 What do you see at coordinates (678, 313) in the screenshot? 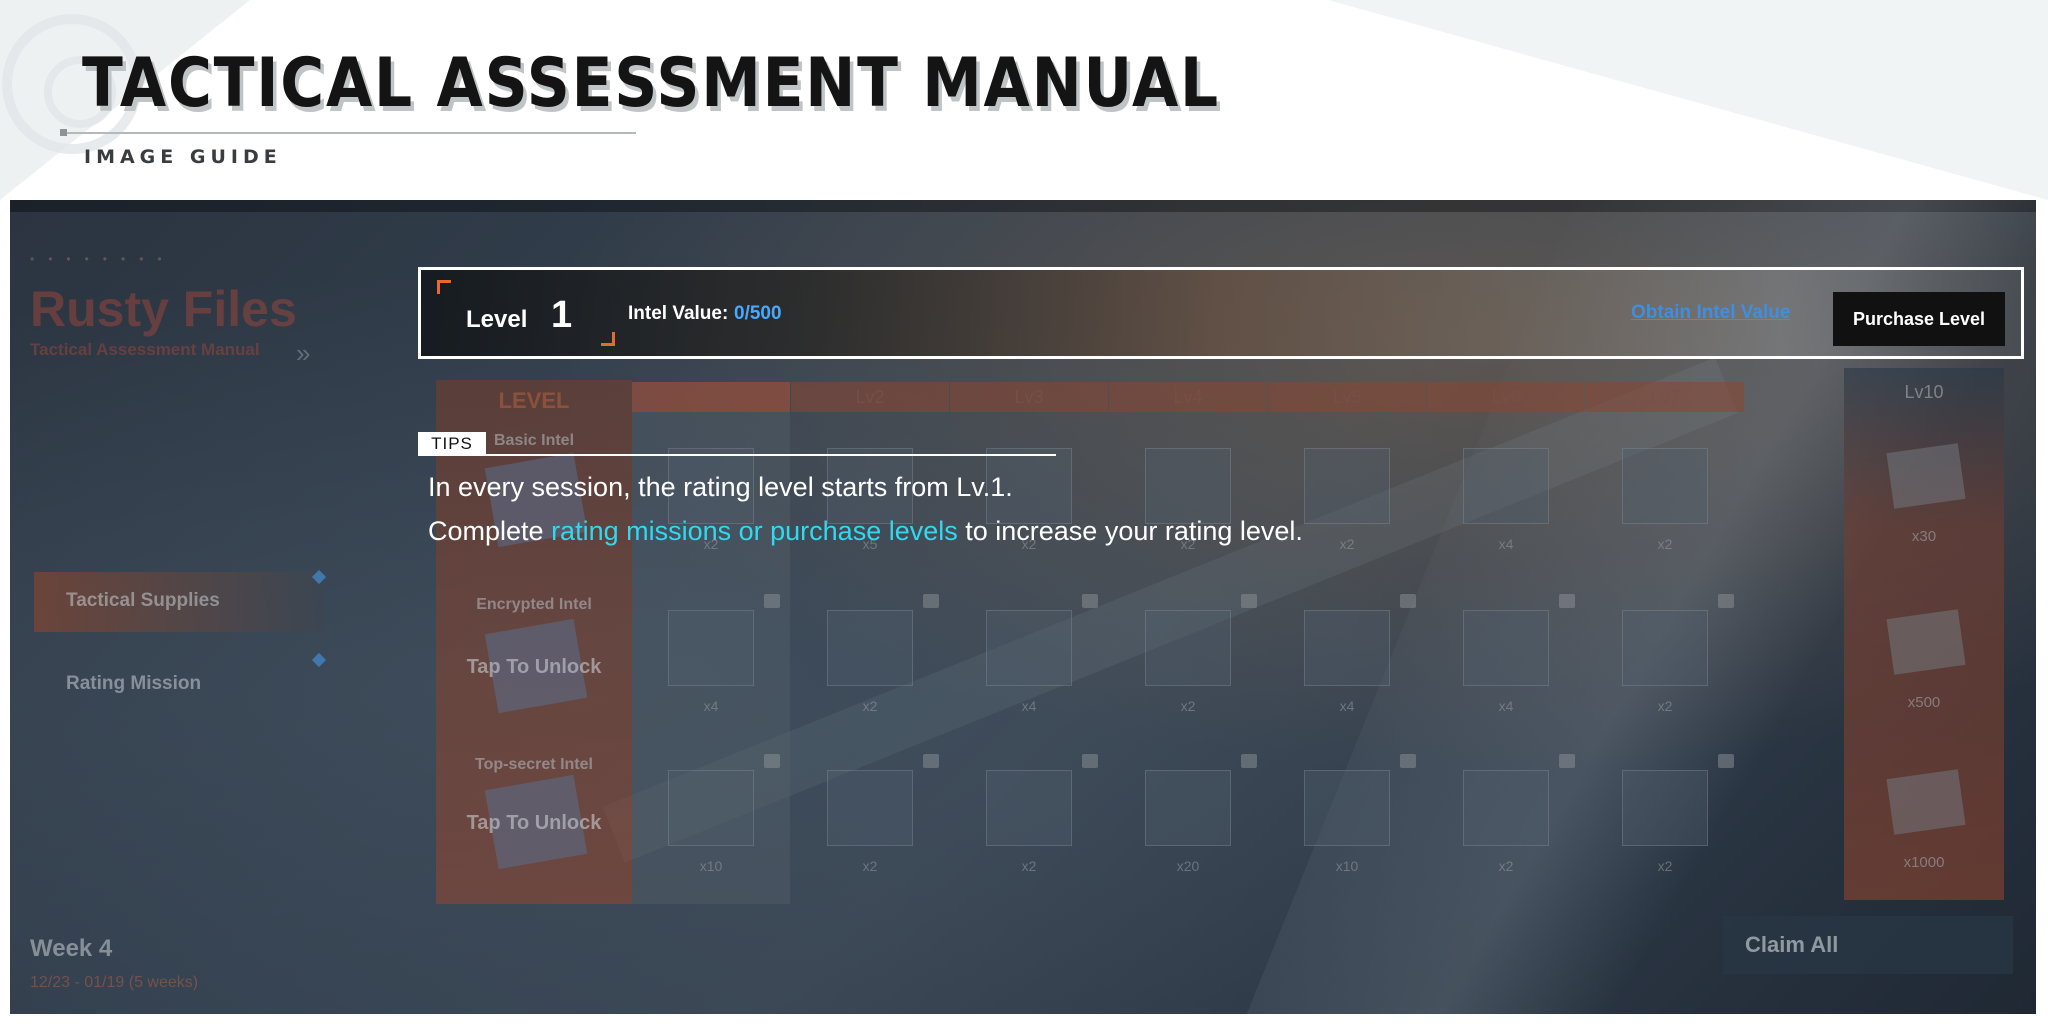
I see `intel-value-label: Intel Value:` at bounding box center [678, 313].